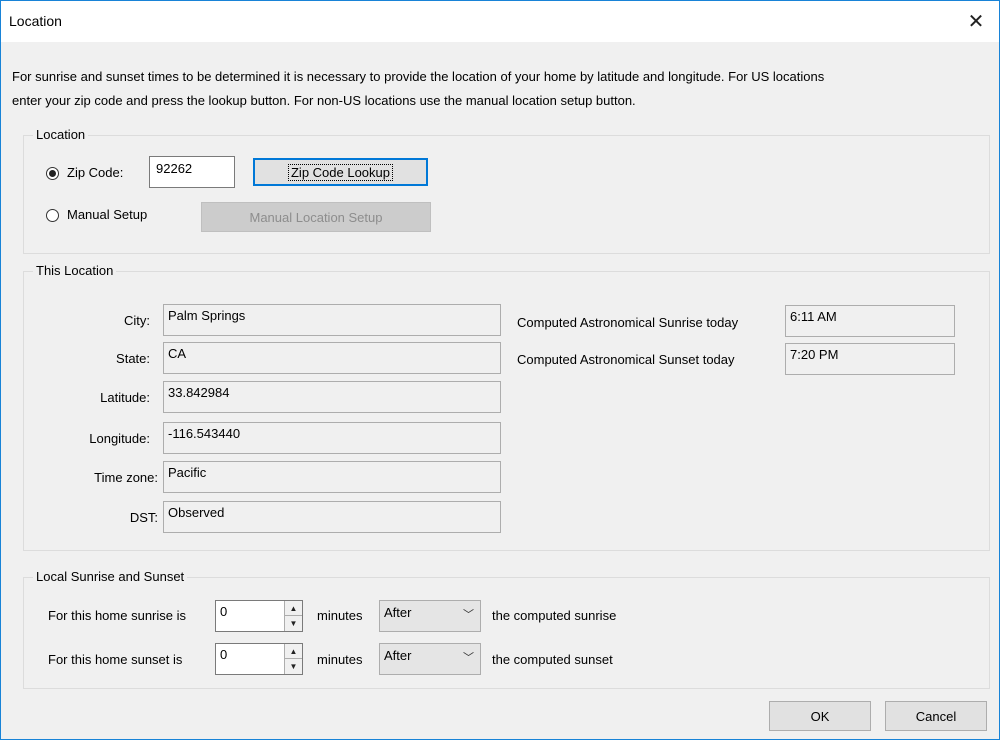 The image size is (1000, 740). Describe the element at coordinates (126, 477) in the screenshot. I see `time-zone-label: Time zone:` at that location.